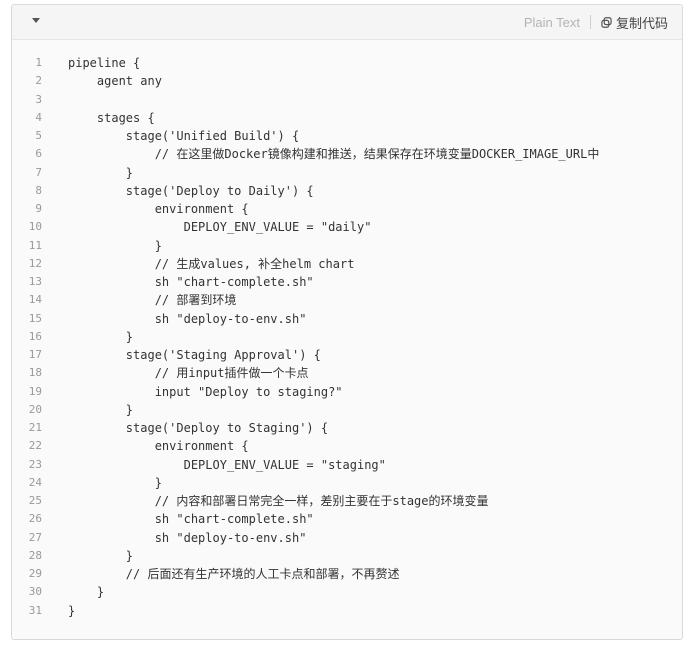  I want to click on line-code: stage('Unified Build') {, so click(184, 136).